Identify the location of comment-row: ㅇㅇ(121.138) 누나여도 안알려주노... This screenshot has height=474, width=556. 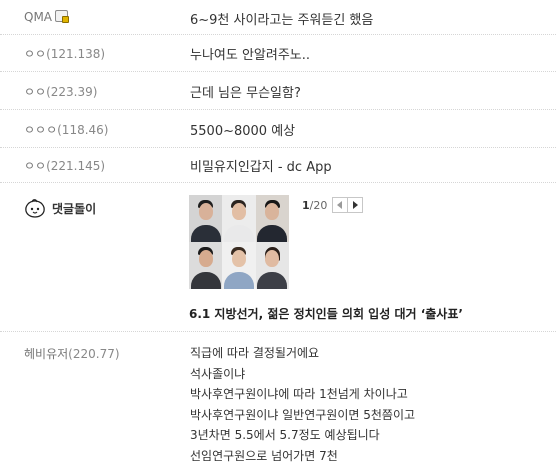
(278, 53).